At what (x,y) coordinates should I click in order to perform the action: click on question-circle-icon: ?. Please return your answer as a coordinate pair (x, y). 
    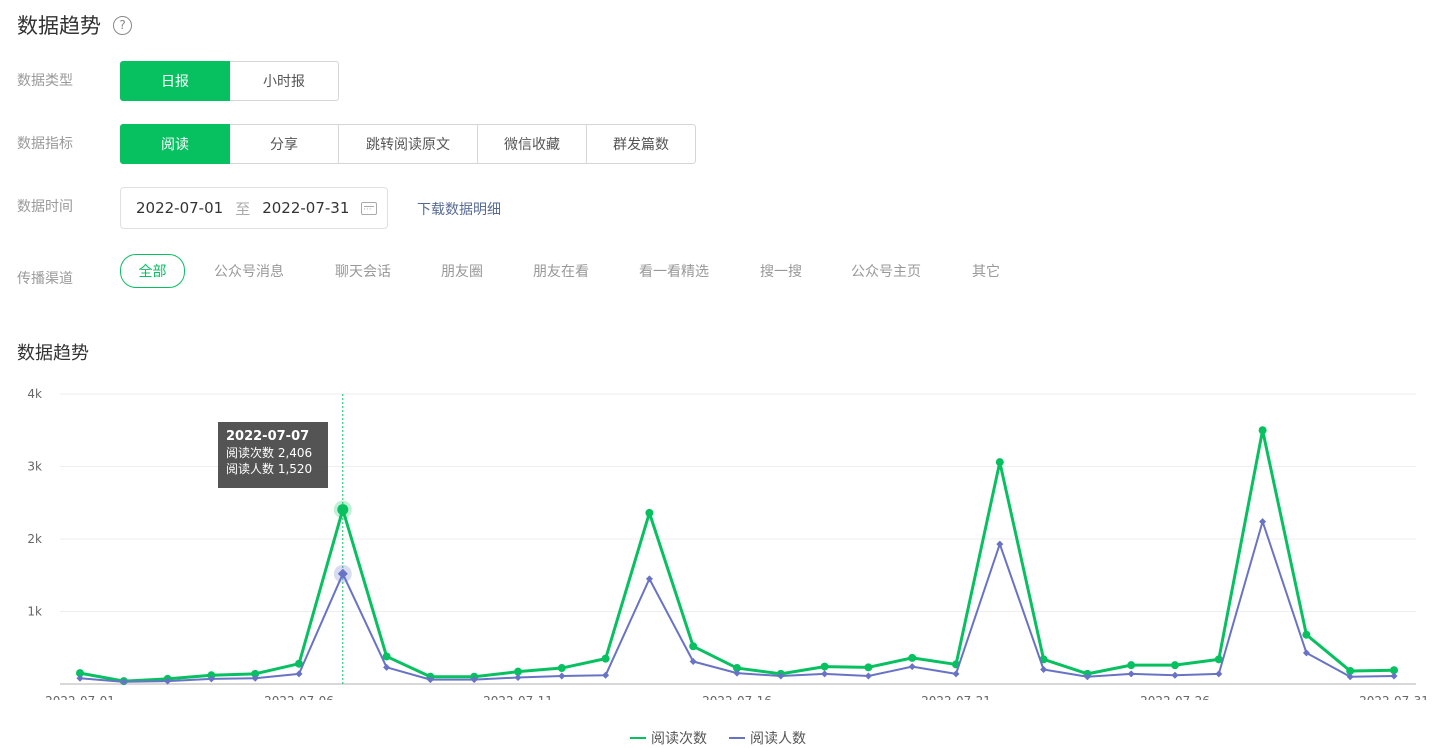
    Looking at the image, I should click on (122, 25).